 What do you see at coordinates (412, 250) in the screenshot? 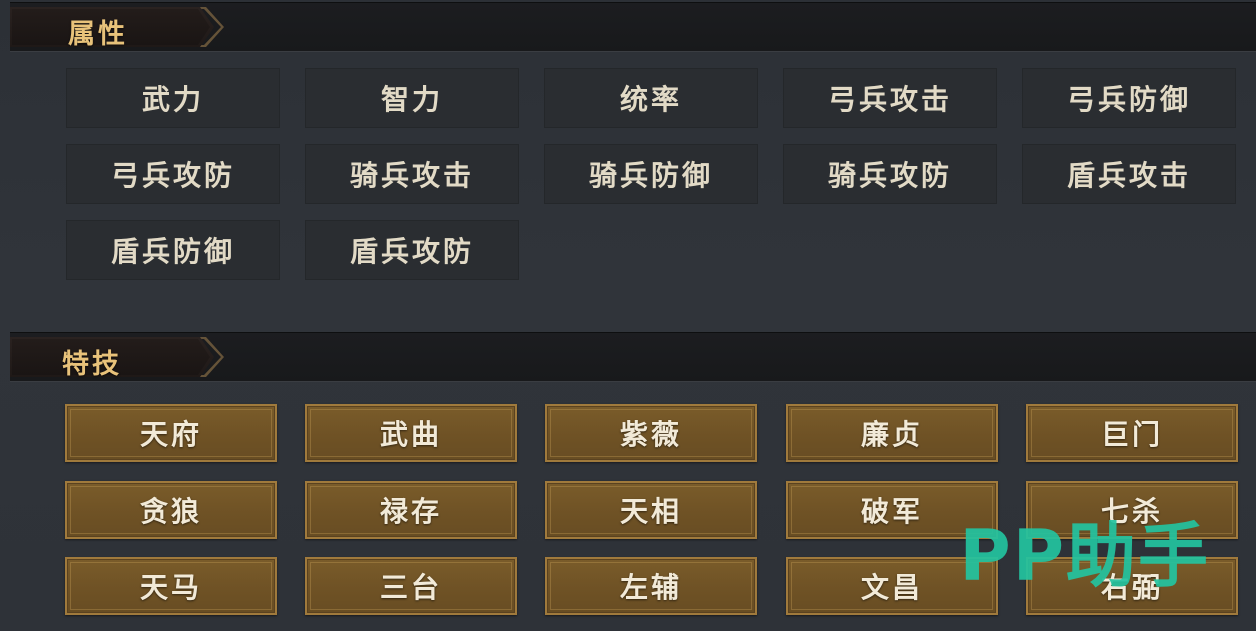
I see `attribute-button: 盾兵攻防` at bounding box center [412, 250].